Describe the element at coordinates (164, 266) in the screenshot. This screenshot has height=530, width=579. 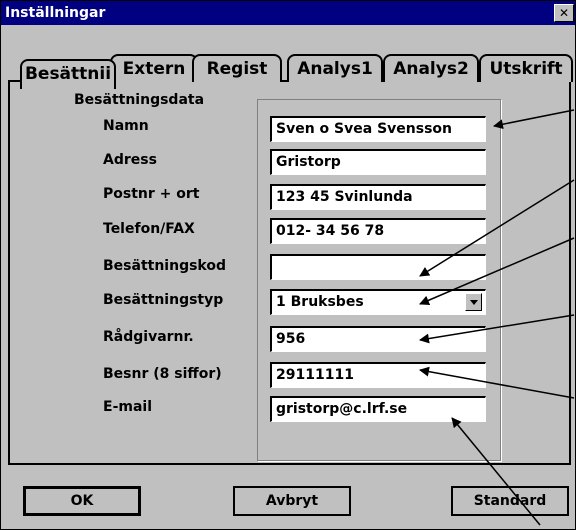
I see `besattningskod-label: Besättningskod` at that location.